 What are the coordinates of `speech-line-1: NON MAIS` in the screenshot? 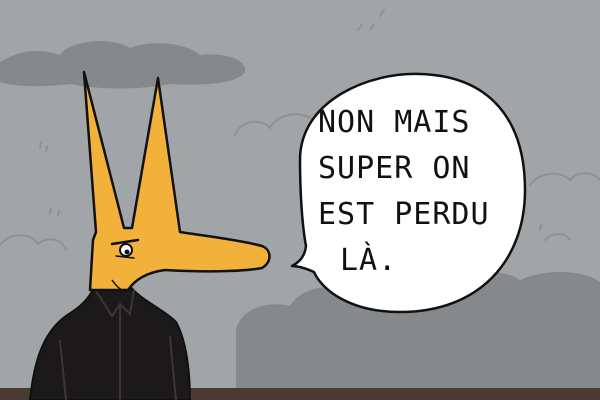 It's located at (394, 122).